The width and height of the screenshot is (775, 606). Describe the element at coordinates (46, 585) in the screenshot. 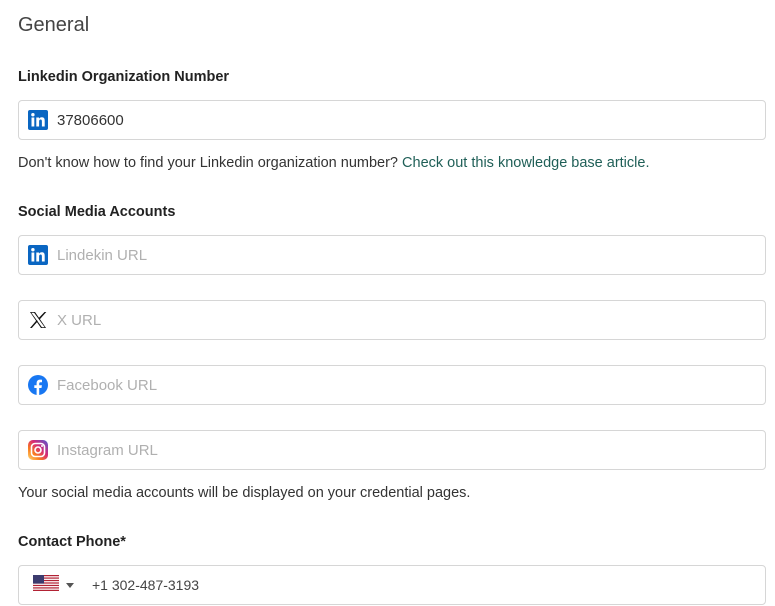

I see `us-flag-icon` at that location.